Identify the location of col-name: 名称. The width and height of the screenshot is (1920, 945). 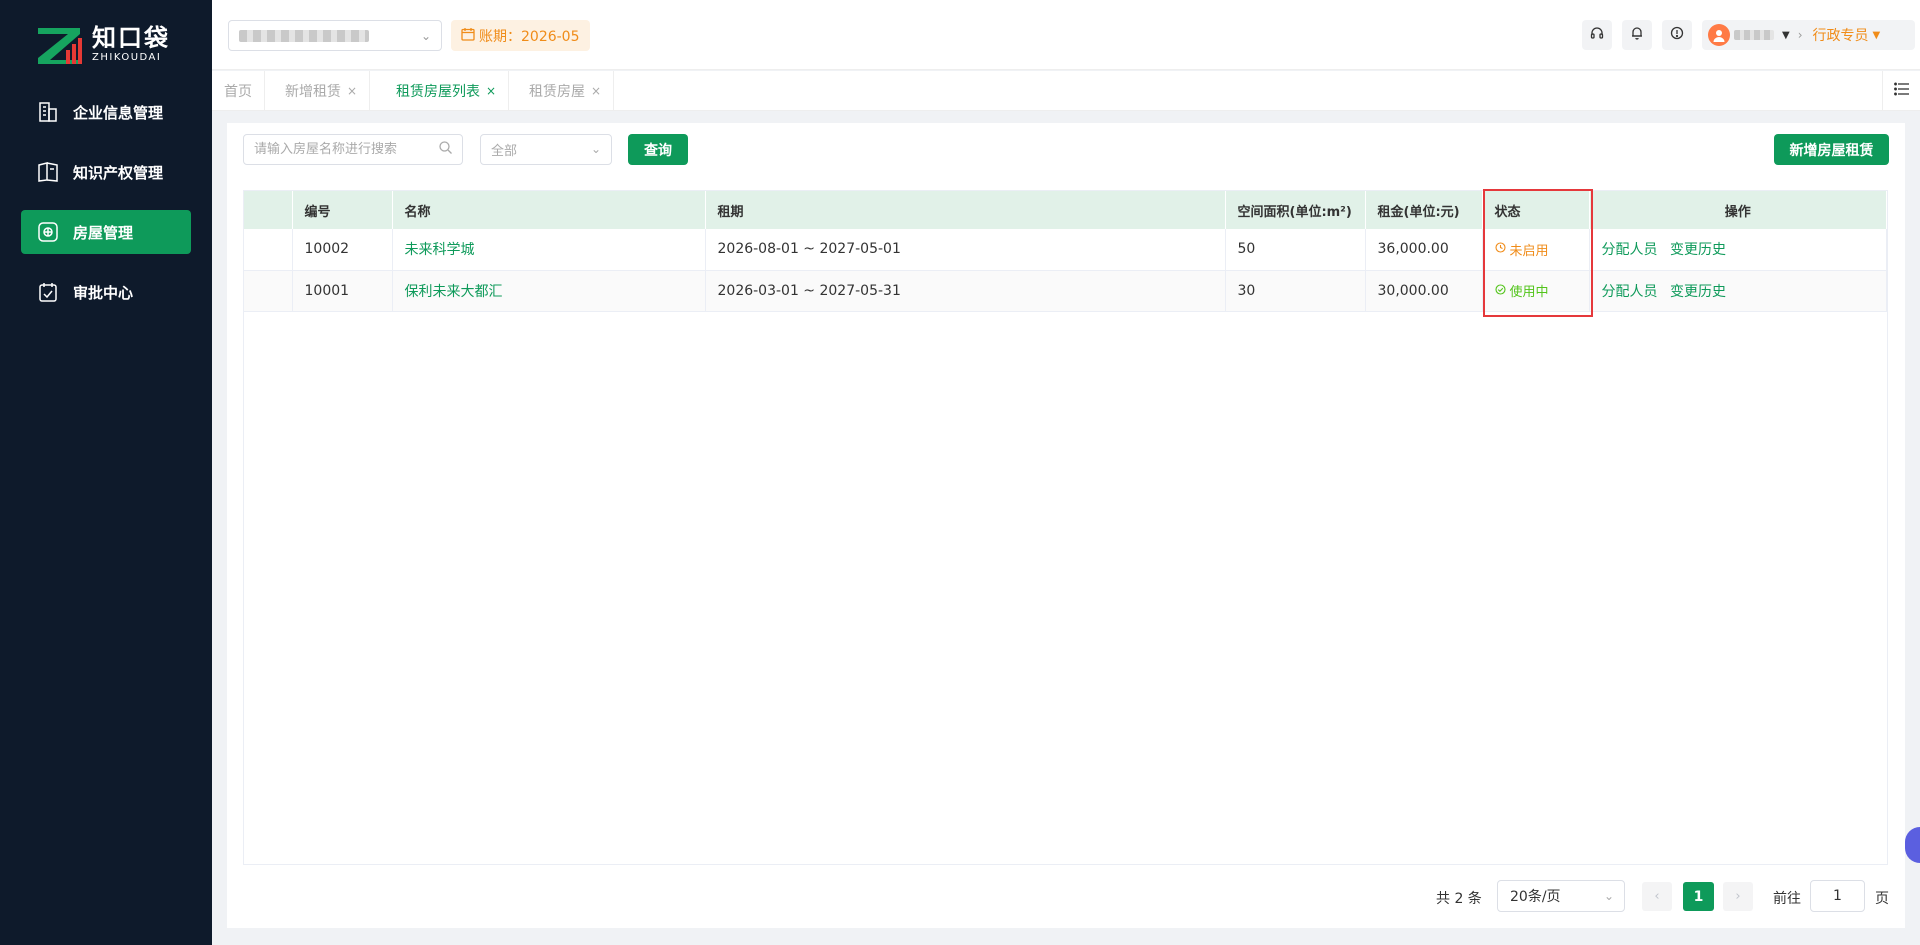
(549, 210).